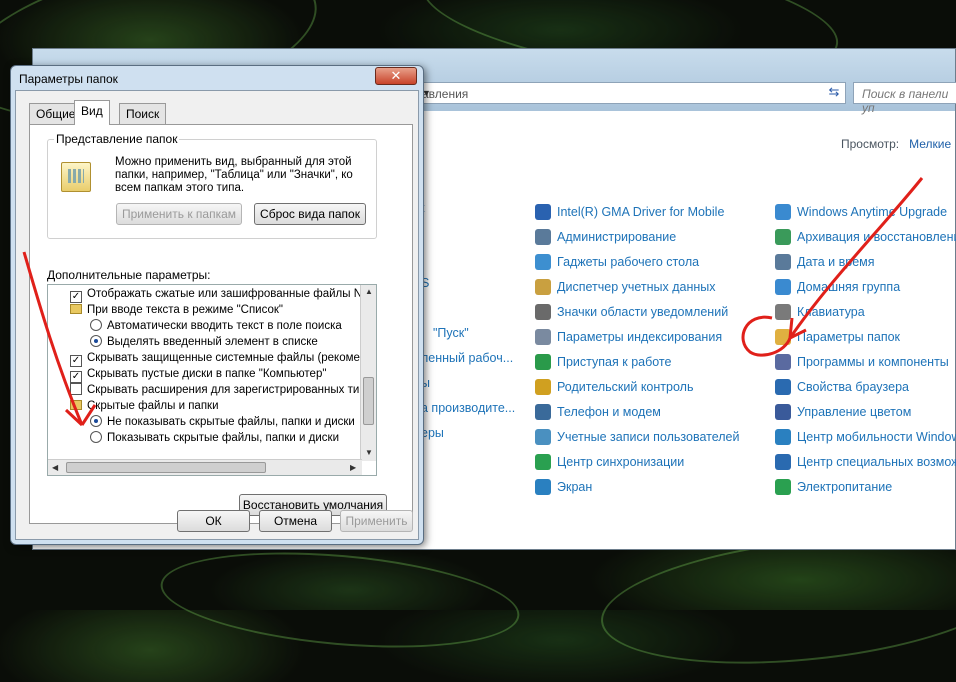 The image size is (956, 682). I want to click on apply-button: Применить, so click(376, 521).